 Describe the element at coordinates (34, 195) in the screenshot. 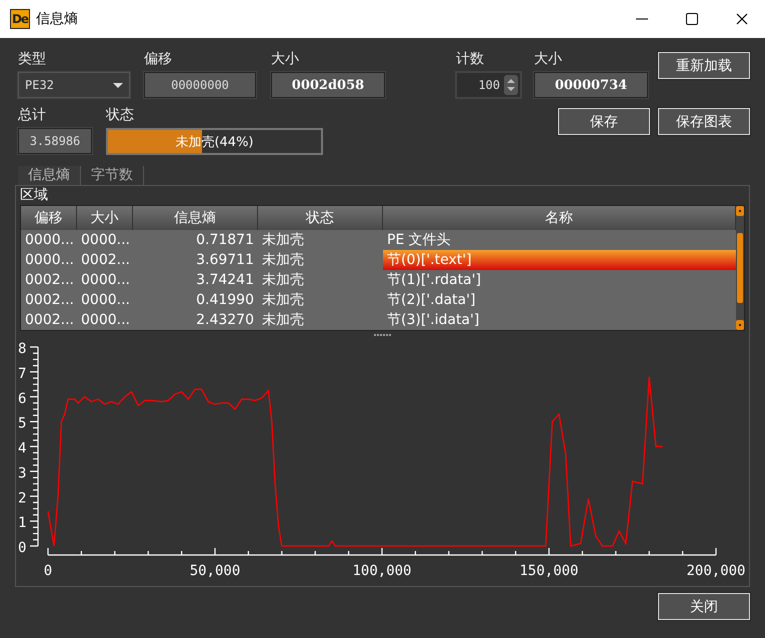

I see `group-title: 区域` at that location.